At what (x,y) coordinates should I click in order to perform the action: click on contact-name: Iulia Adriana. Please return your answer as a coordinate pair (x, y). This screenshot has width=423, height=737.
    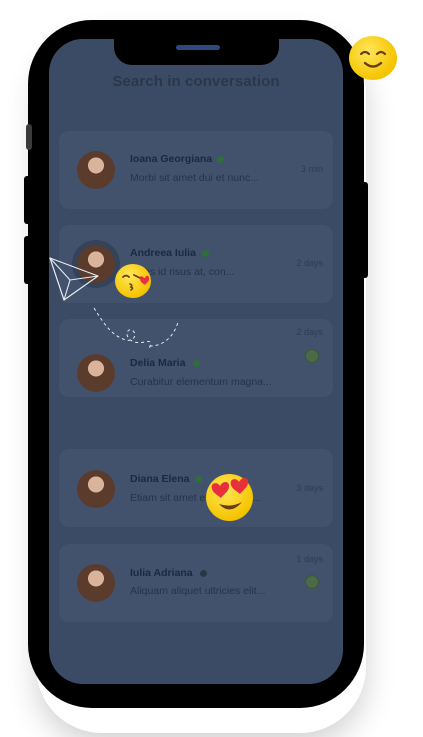
    Looking at the image, I should click on (161, 573).